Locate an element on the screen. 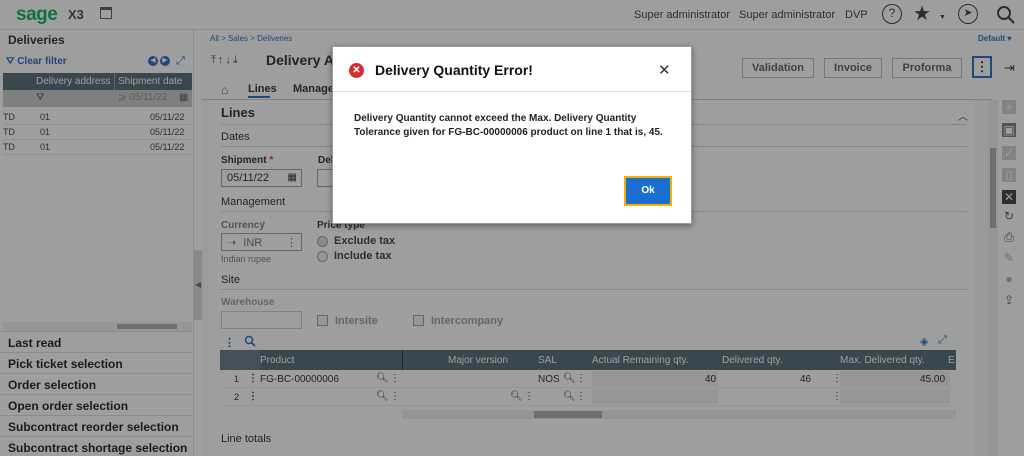 The image size is (1024, 456). error-icon: ✕ is located at coordinates (356, 70).